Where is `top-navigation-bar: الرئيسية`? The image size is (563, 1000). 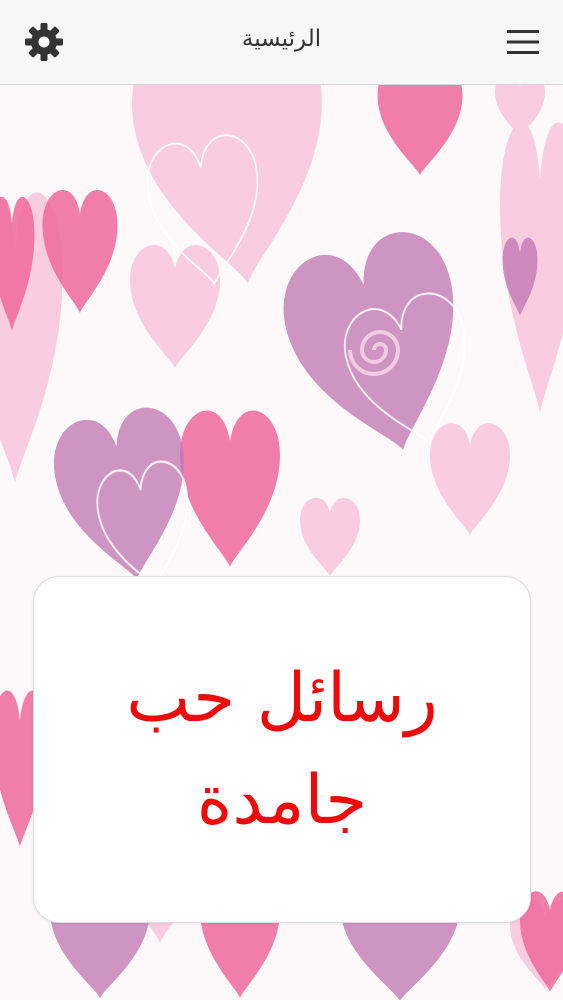 top-navigation-bar: الرئيسية is located at coordinates (281, 42).